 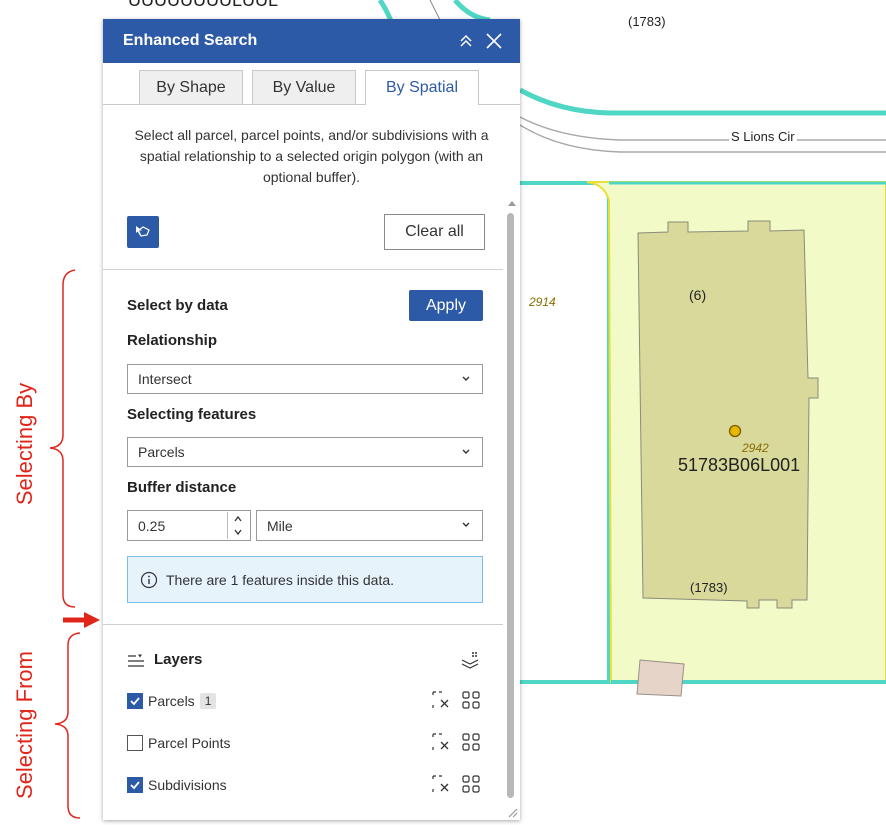 I want to click on map-top-cut-text: UUUUUUUULUUL, so click(x=203, y=5).